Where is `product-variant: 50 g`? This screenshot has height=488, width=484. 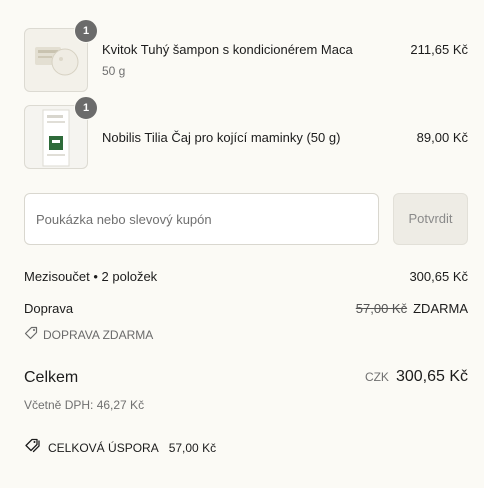
product-variant: 50 g is located at coordinates (114, 71).